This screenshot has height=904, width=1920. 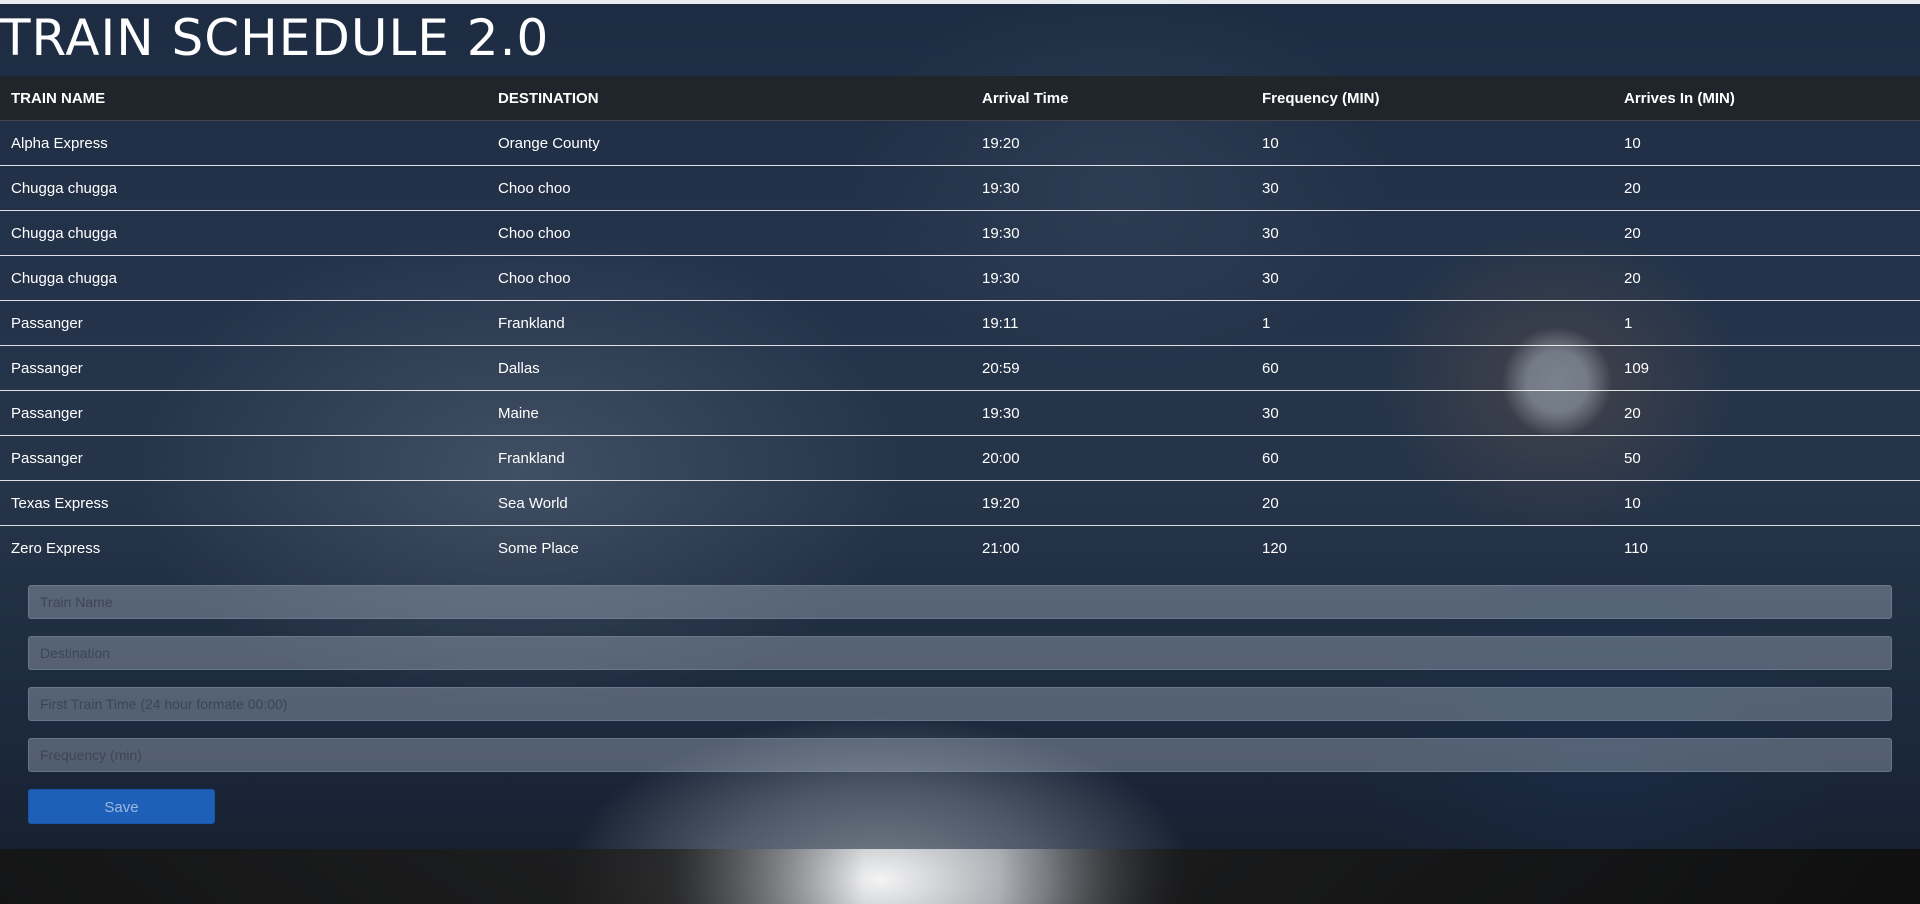 What do you see at coordinates (1111, 368) in the screenshot?
I see `cell-arrival-time: 20:59` at bounding box center [1111, 368].